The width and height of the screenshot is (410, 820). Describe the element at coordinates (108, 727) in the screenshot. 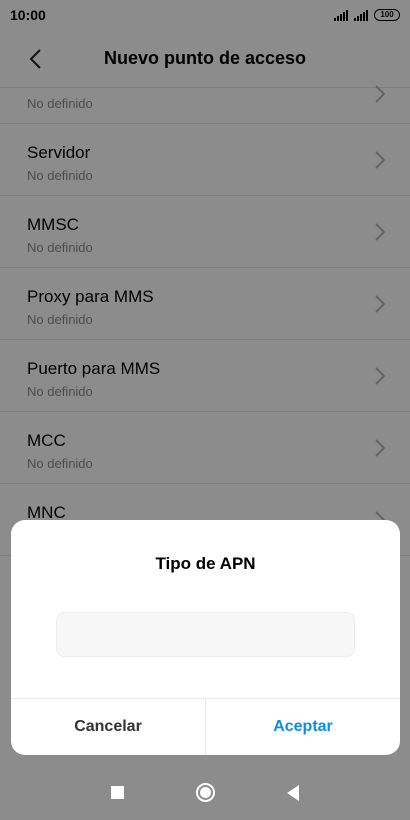

I see `cancel-button: Cancelar` at that location.